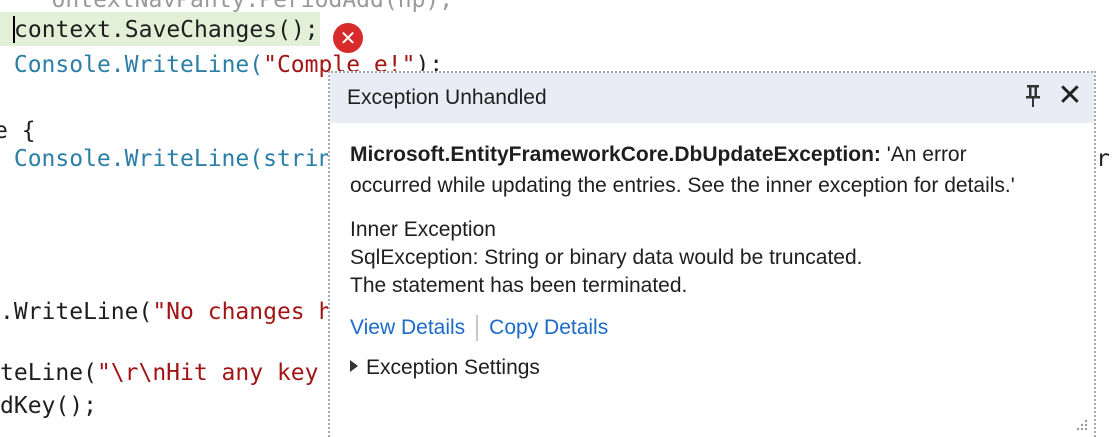  Describe the element at coordinates (407, 327) in the screenshot. I see `view-details-link: View Details` at that location.